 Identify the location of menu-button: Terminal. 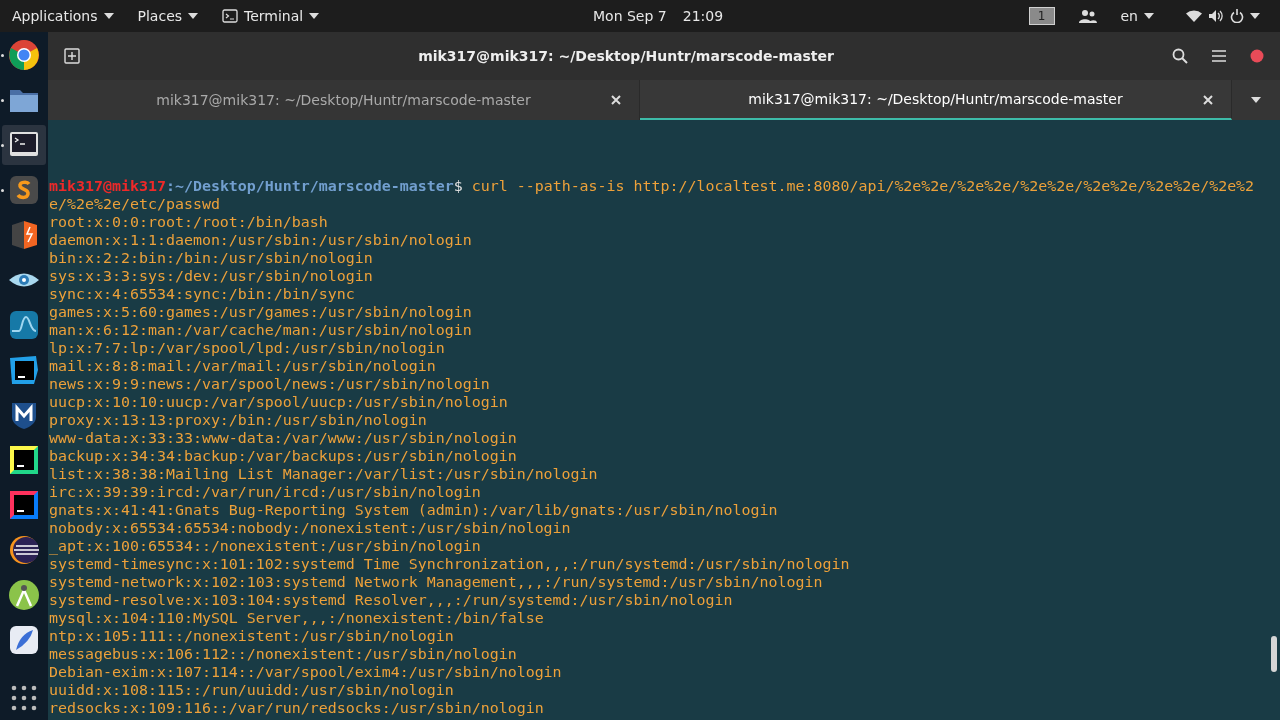
(271, 16).